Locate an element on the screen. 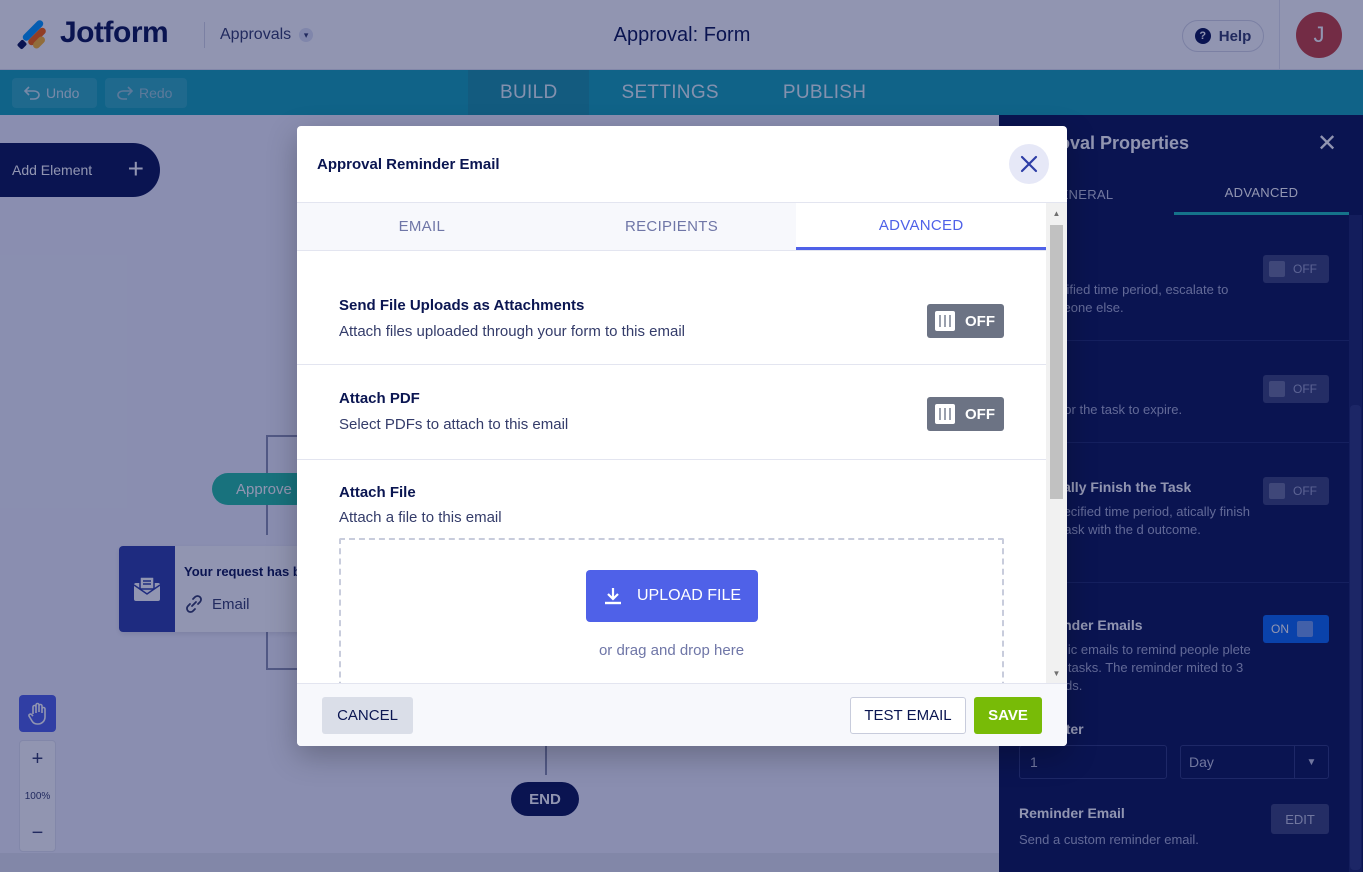 This screenshot has height=872, width=1363. upload-file-button: UPLOAD FILE is located at coordinates (672, 596).